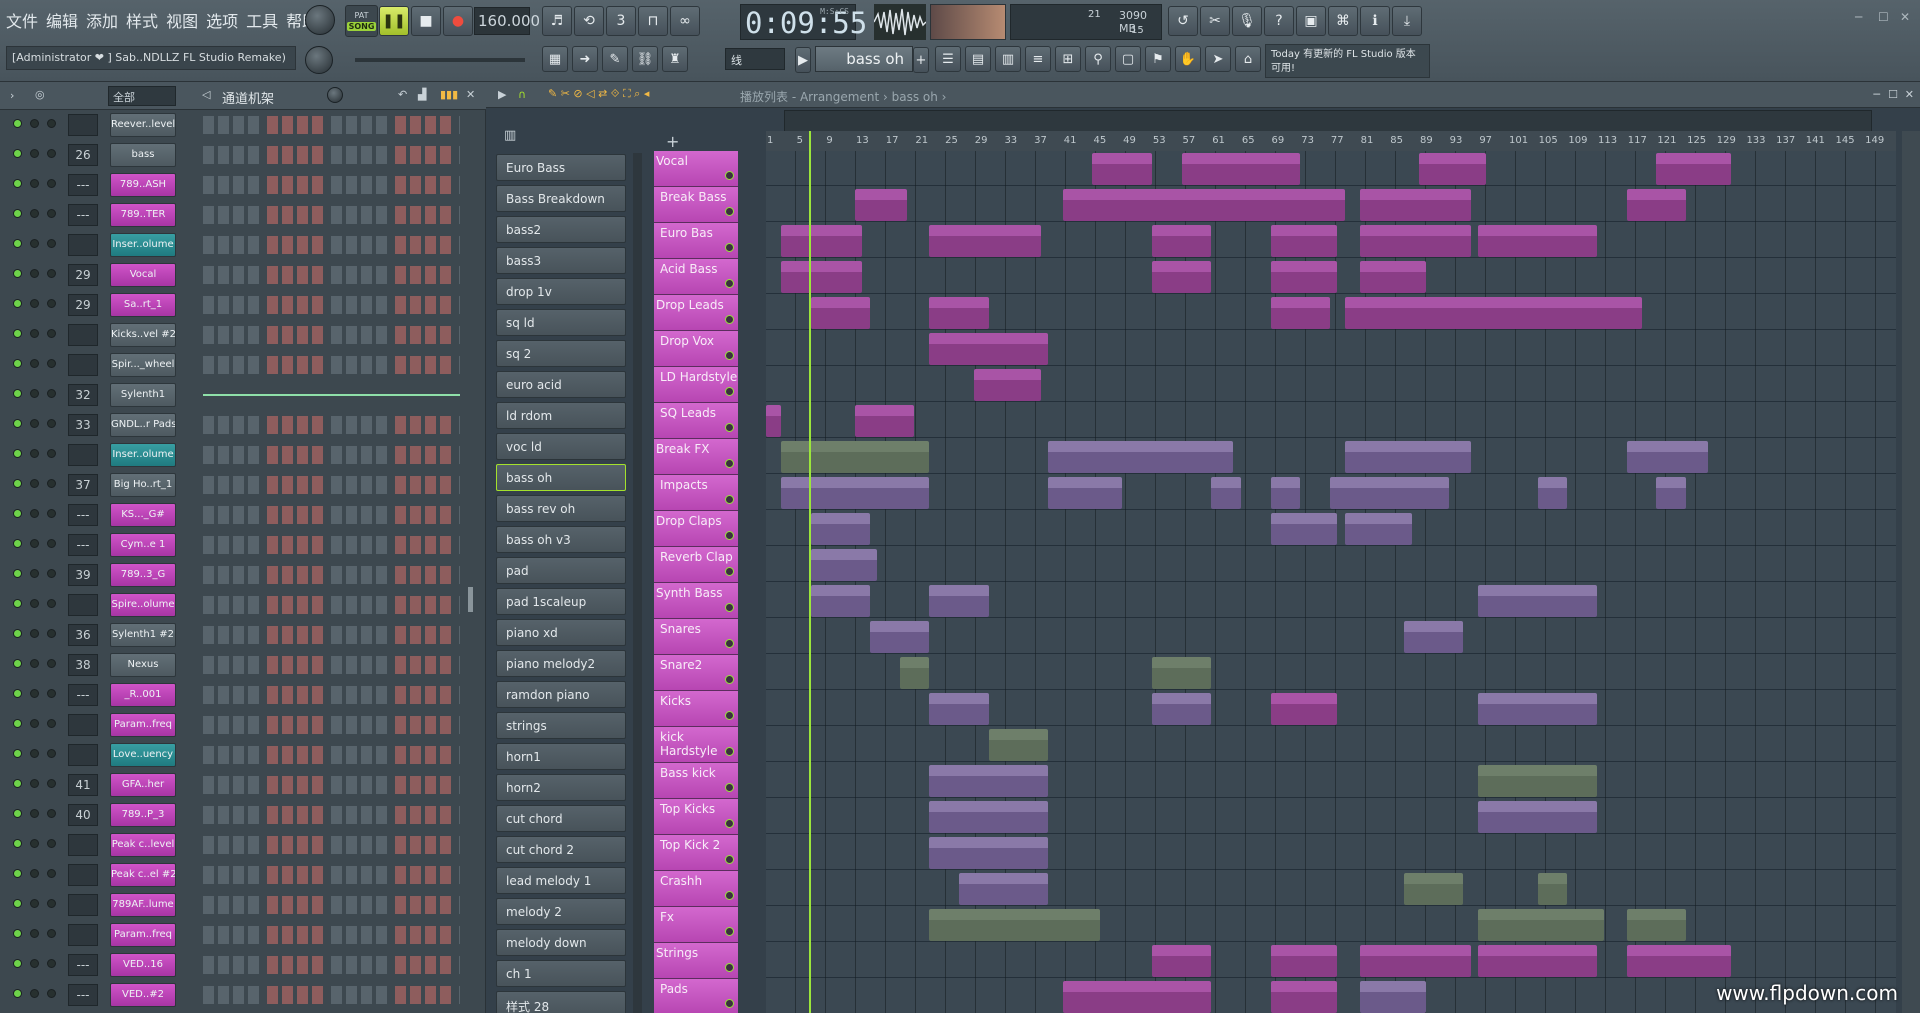 The width and height of the screenshot is (1920, 1013). I want to click on playlist-arrow-icon: ▶, so click(502, 94).